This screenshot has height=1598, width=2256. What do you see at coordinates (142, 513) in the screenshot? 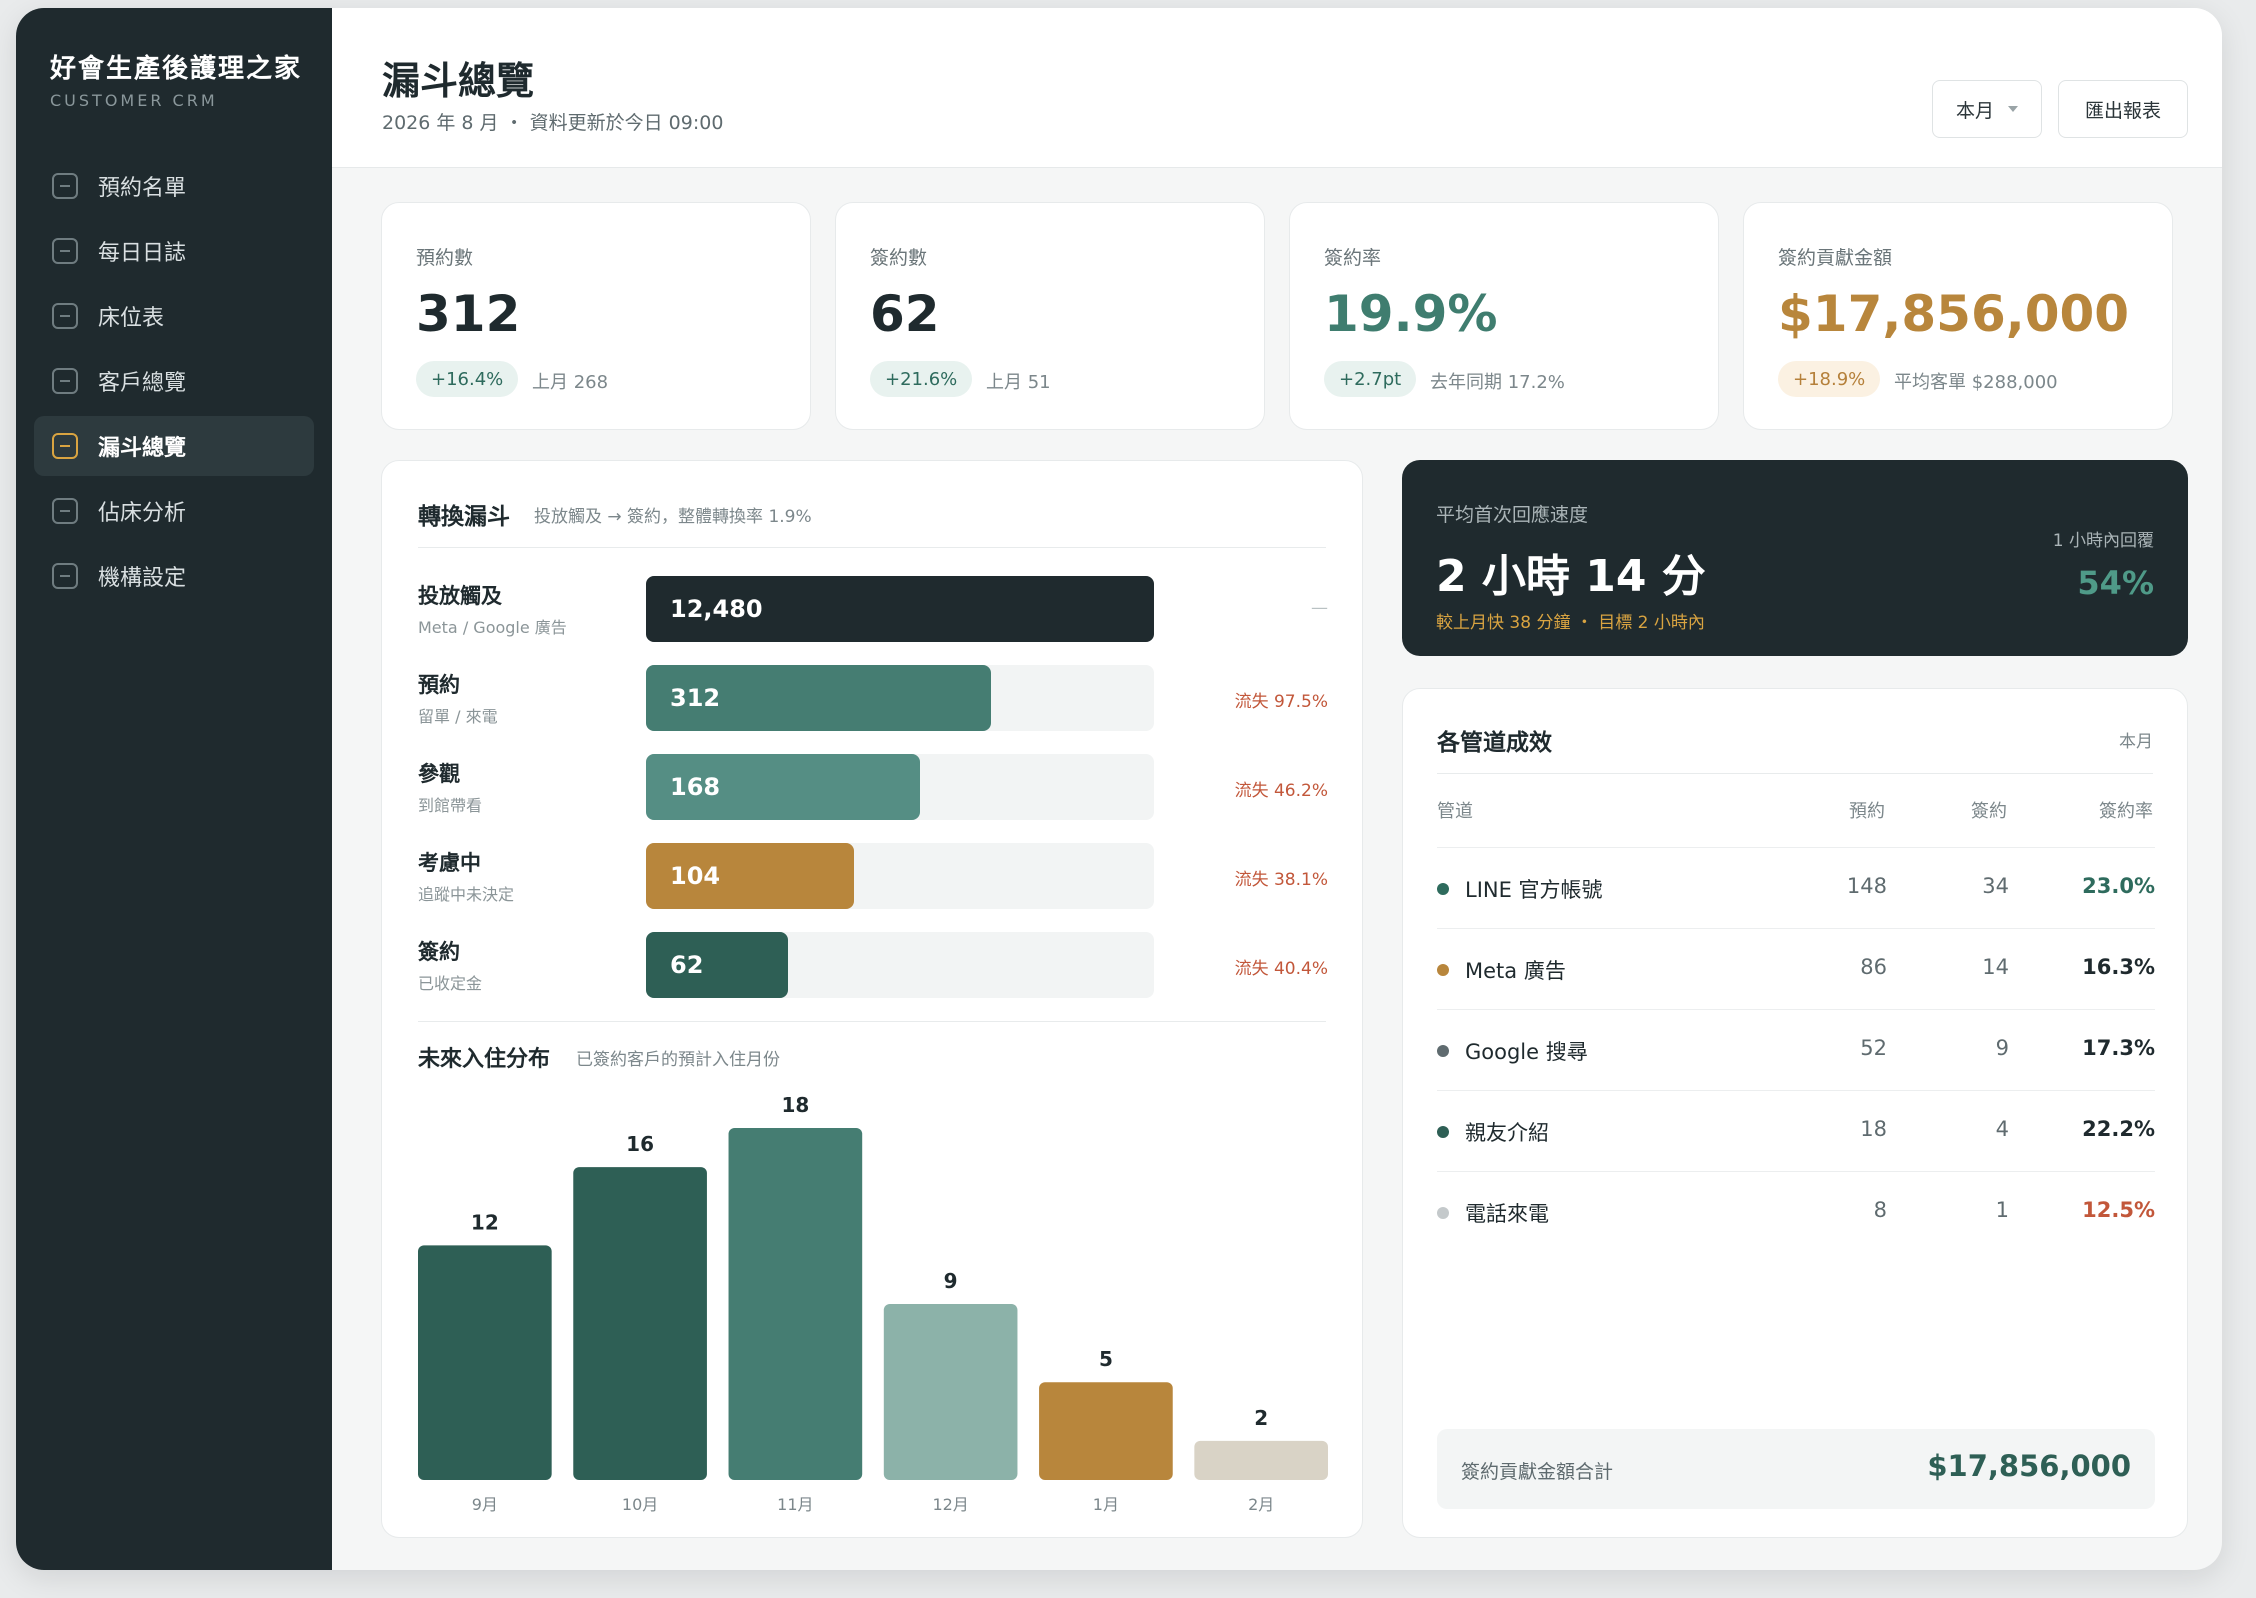
I see `sidebar-item-label: 佔床分析` at bounding box center [142, 513].